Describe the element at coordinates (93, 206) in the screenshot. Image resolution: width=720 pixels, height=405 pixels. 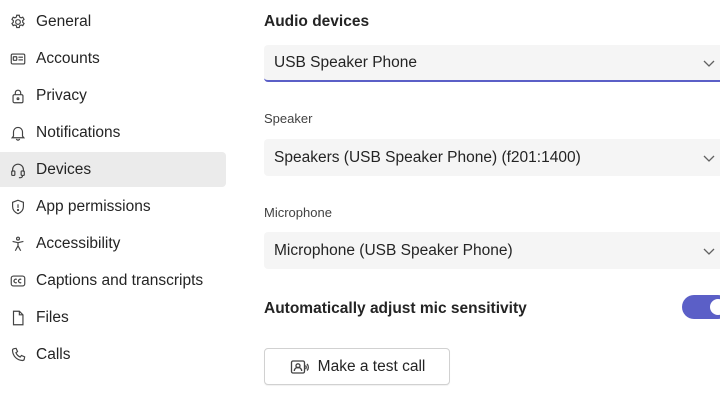
I see `sidebar-item-label: App permissions` at that location.